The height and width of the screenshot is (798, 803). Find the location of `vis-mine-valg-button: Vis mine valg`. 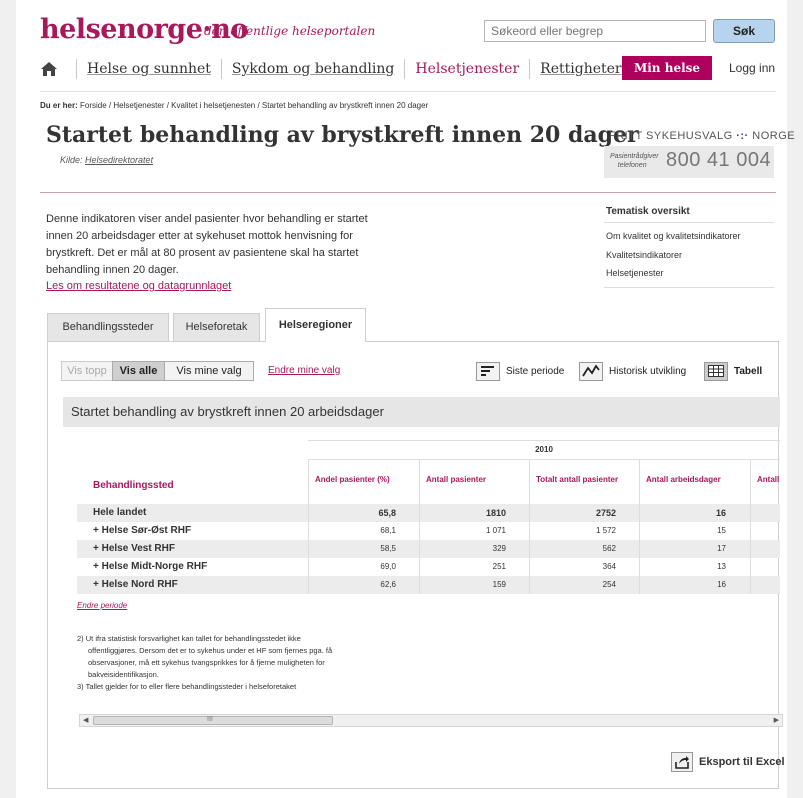

vis-mine-valg-button: Vis mine valg is located at coordinates (209, 371).